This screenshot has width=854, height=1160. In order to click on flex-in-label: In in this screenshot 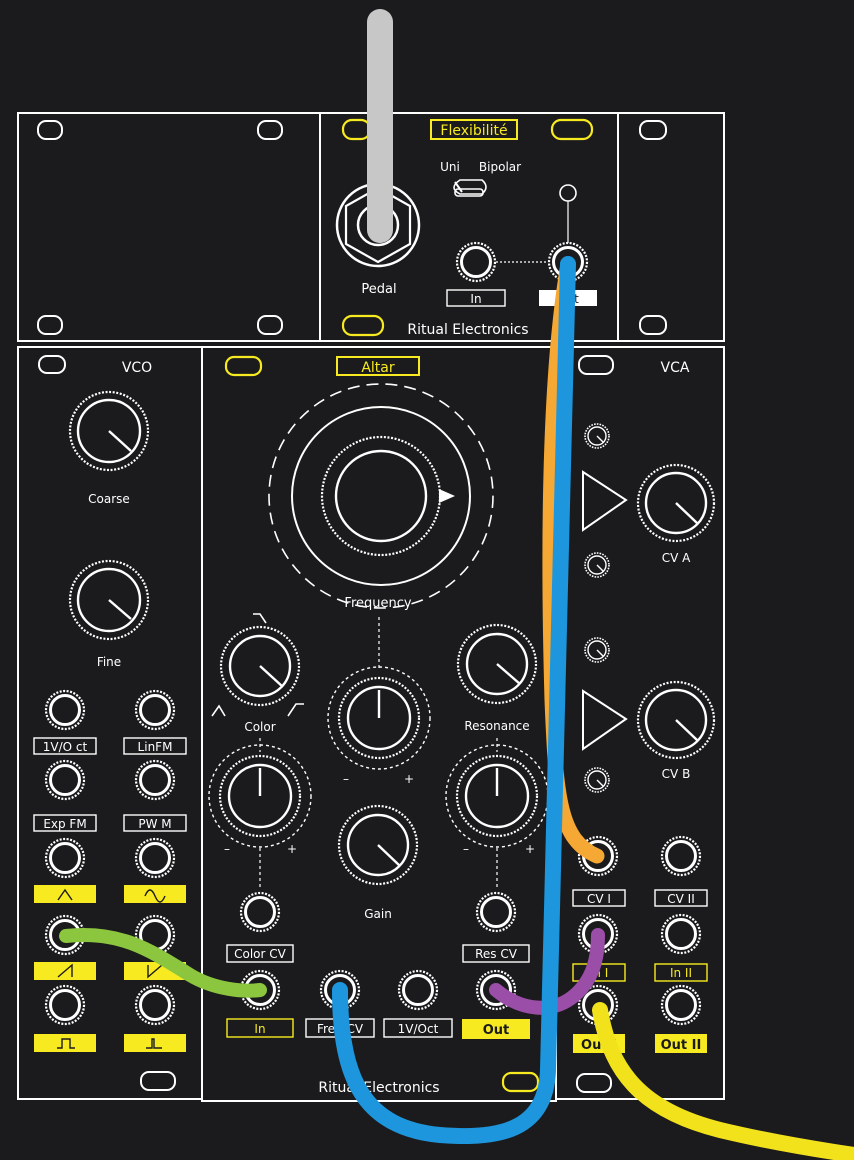, I will do `click(475, 299)`.